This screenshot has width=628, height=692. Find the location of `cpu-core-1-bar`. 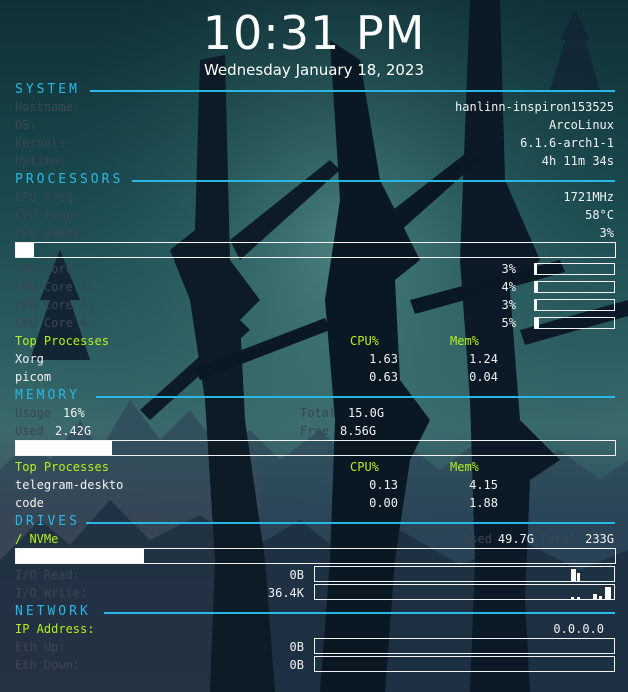

cpu-core-1-bar is located at coordinates (574, 269).